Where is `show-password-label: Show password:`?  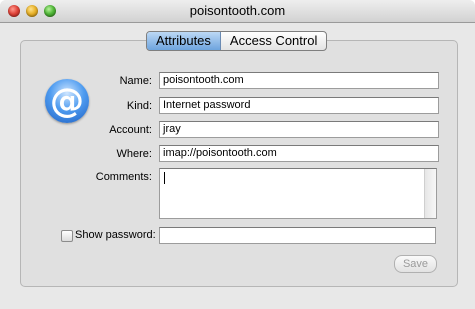
show-password-label: Show password: is located at coordinates (115, 235).